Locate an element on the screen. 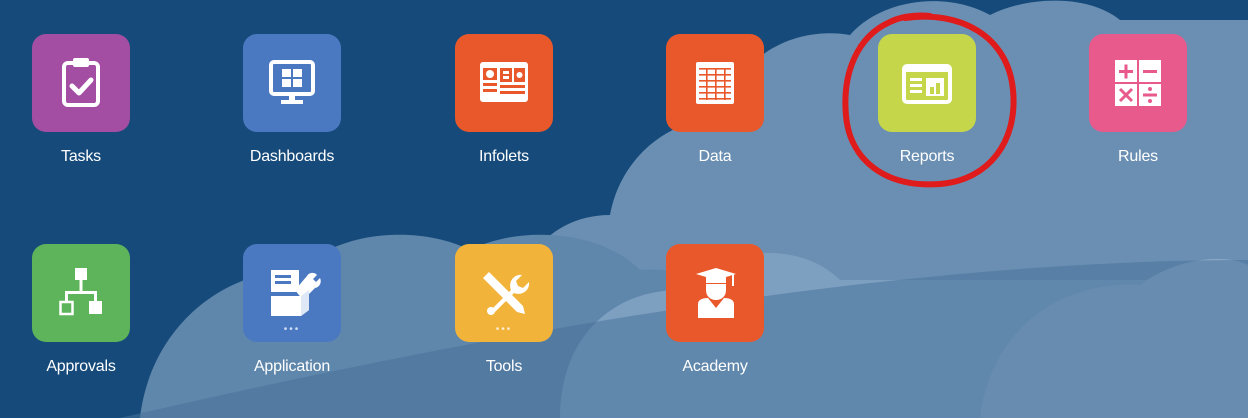 The height and width of the screenshot is (418, 1248). rules-icon-box is located at coordinates (1138, 83).